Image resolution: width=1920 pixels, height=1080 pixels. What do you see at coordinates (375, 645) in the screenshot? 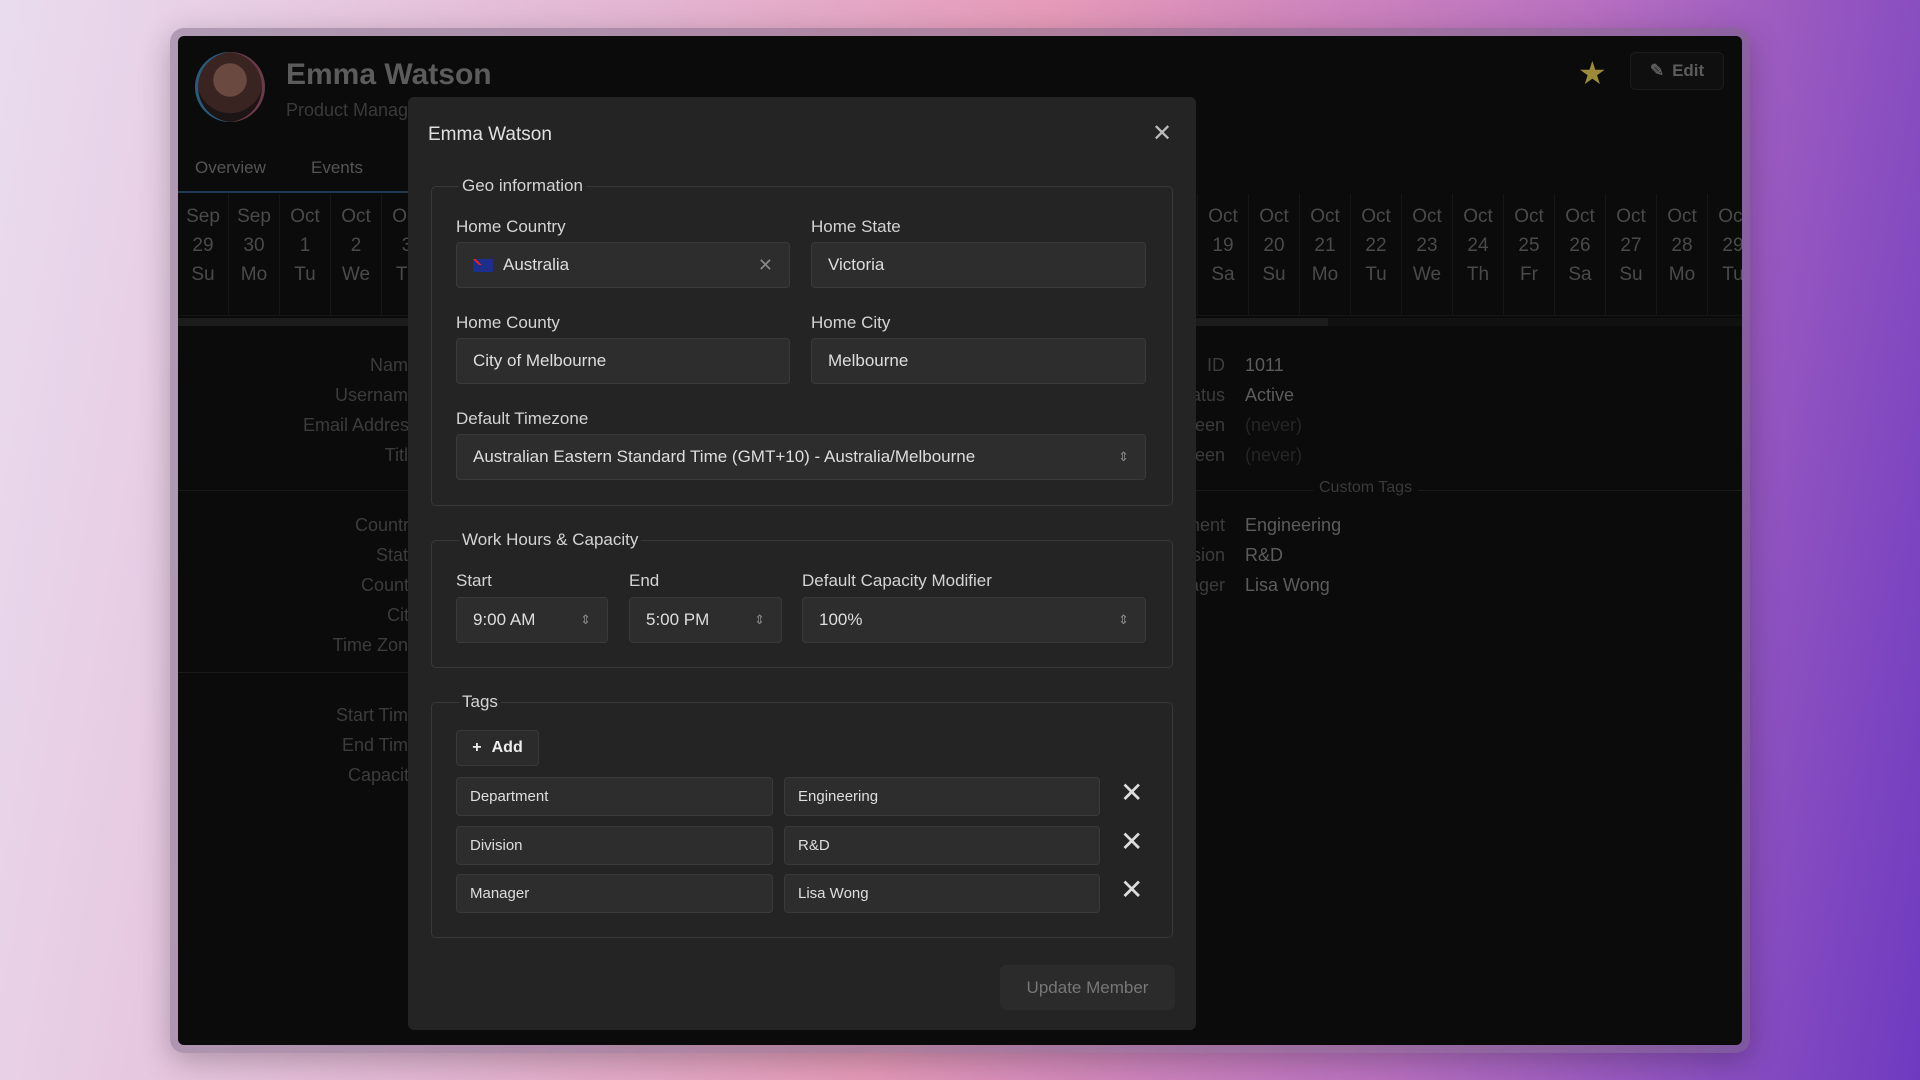
I see `detail-label: Time Zone` at bounding box center [375, 645].